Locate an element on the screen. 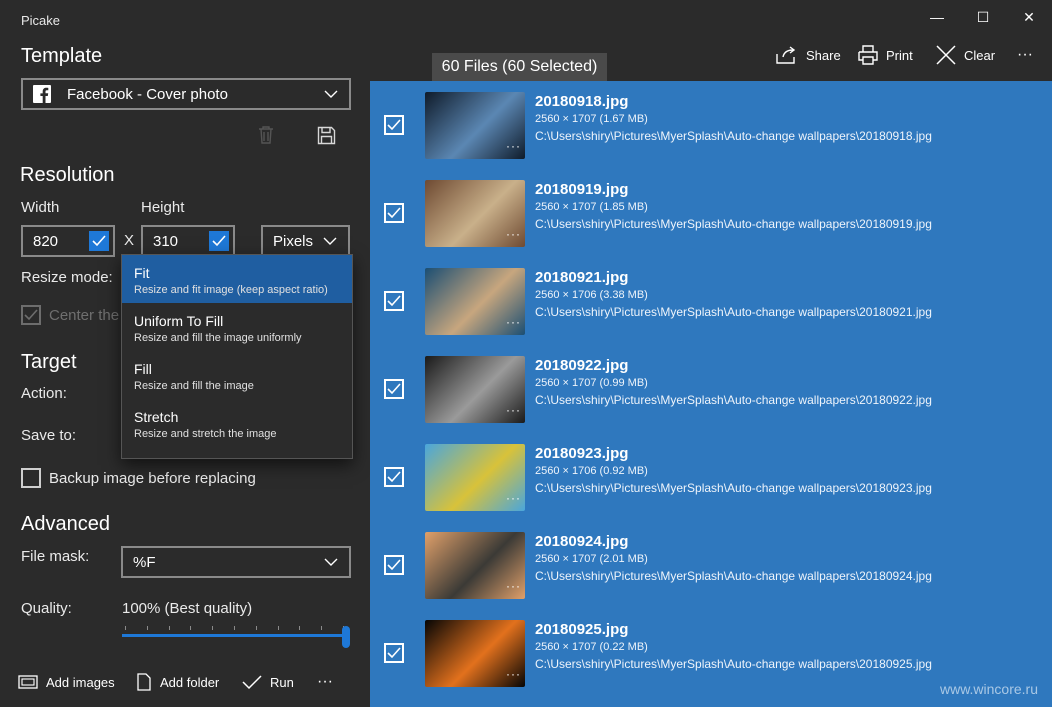  add-folder-button: Add folder is located at coordinates (177, 682).